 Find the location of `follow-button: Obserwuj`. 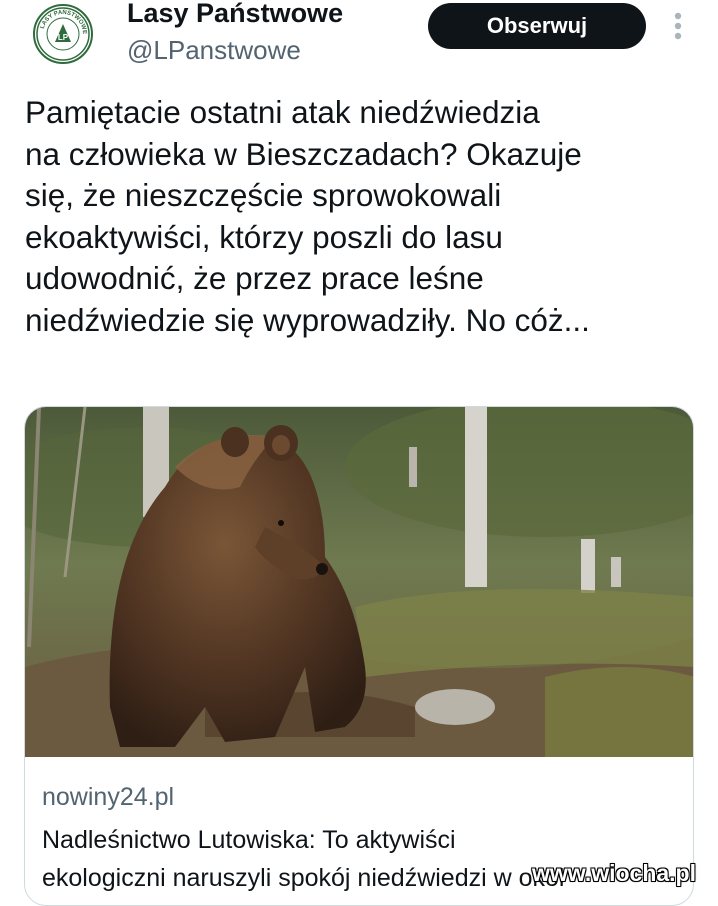

follow-button: Obserwuj is located at coordinates (537, 26).